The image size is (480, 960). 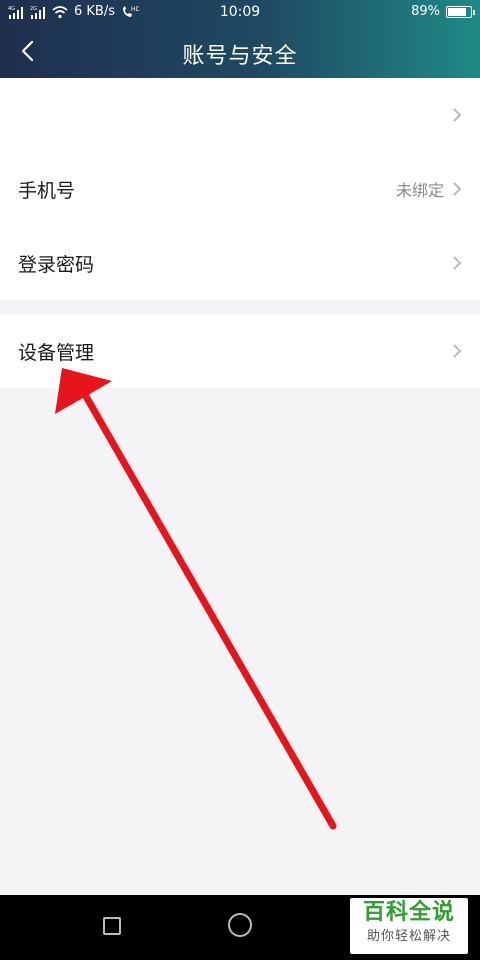 What do you see at coordinates (240, 115) in the screenshot?
I see `profile-row` at bounding box center [240, 115].